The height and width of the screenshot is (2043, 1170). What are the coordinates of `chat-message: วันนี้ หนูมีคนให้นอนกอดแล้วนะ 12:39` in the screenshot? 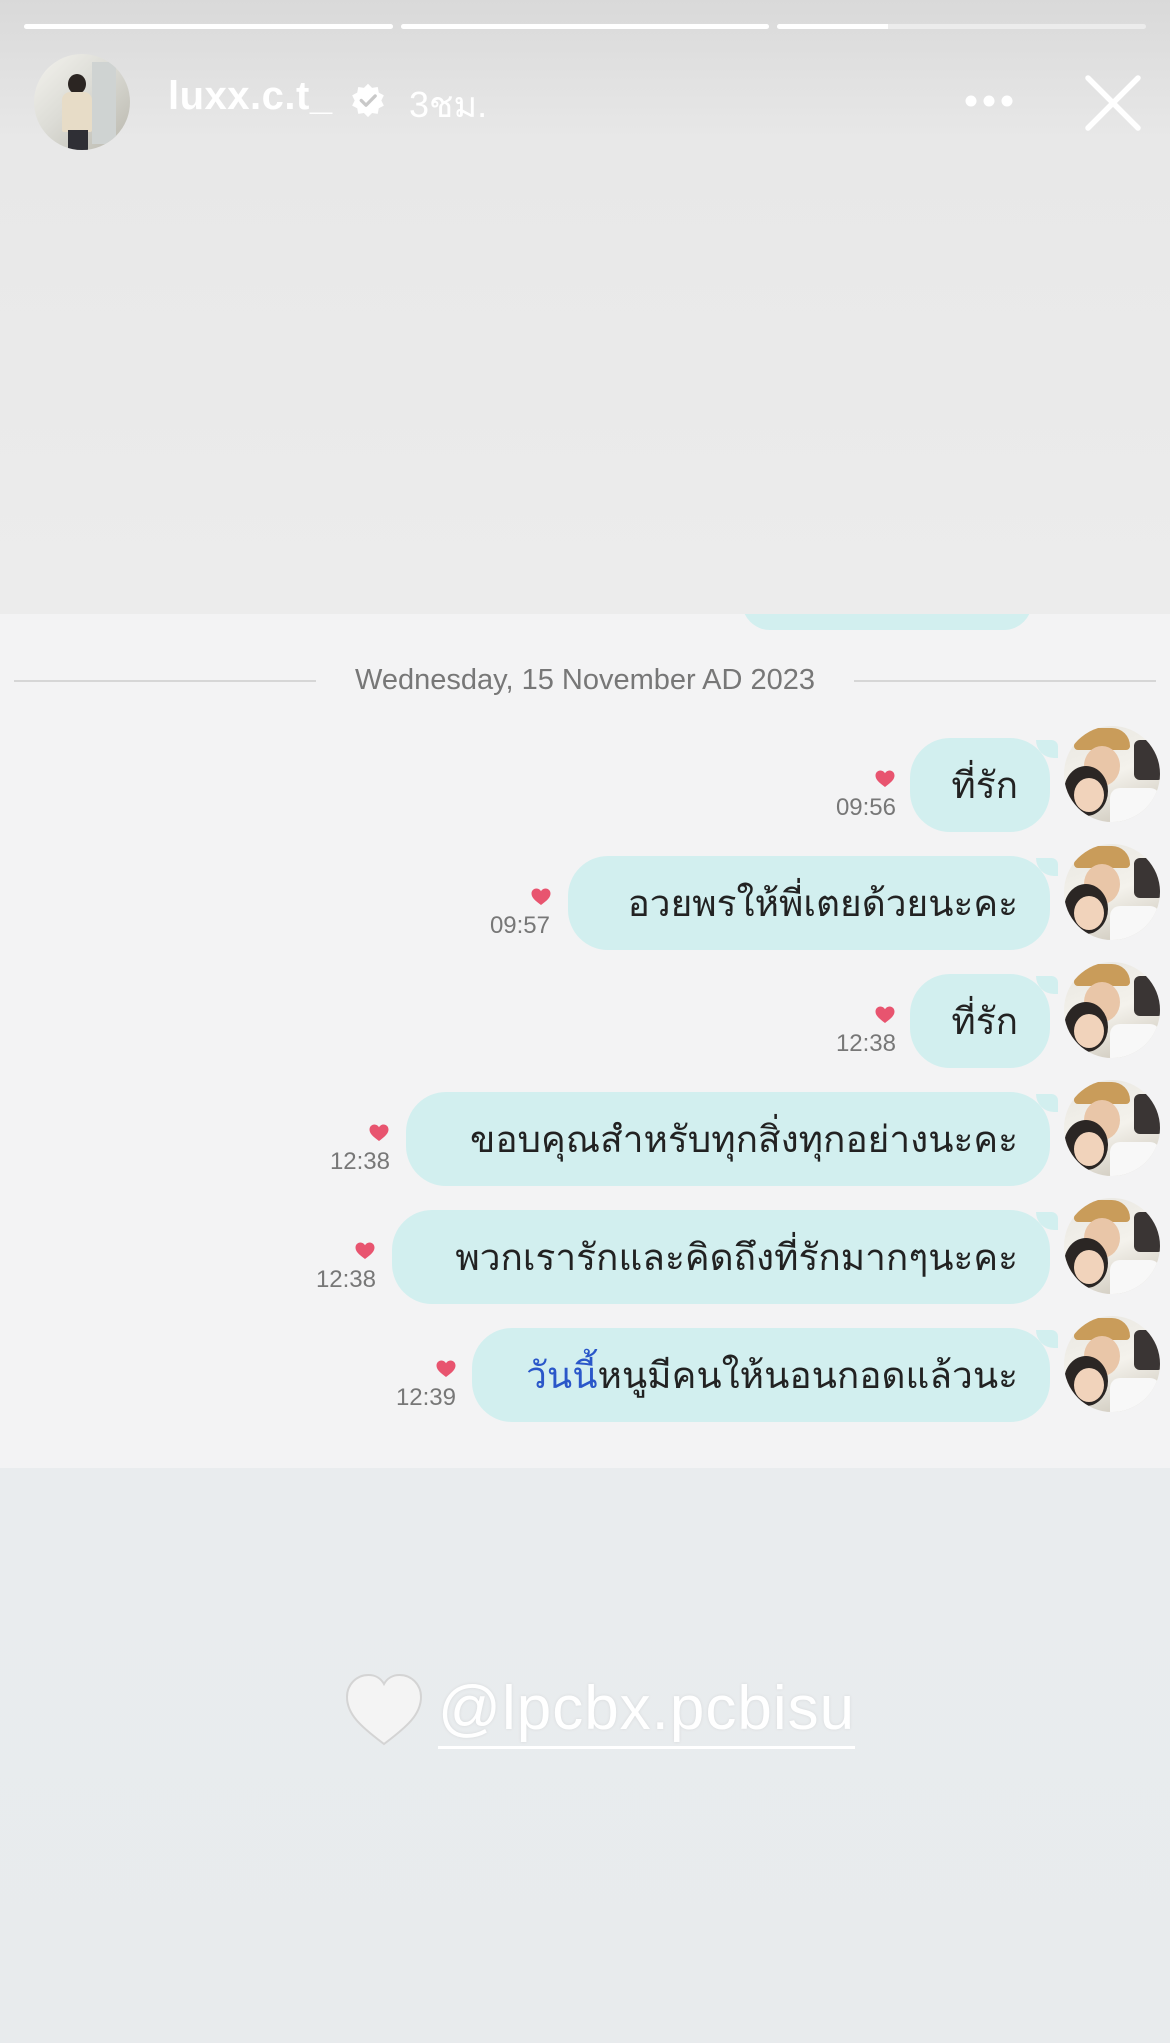 It's located at (585, 1369).